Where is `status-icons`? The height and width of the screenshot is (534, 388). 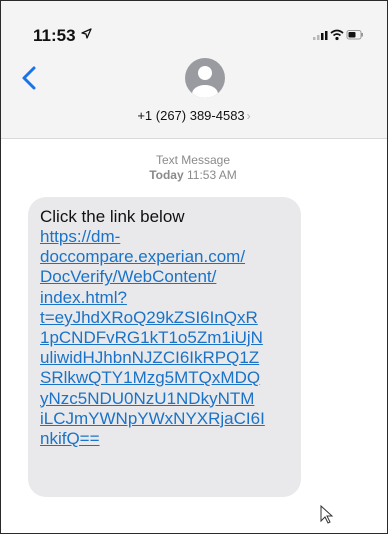 status-icons is located at coordinates (338, 35).